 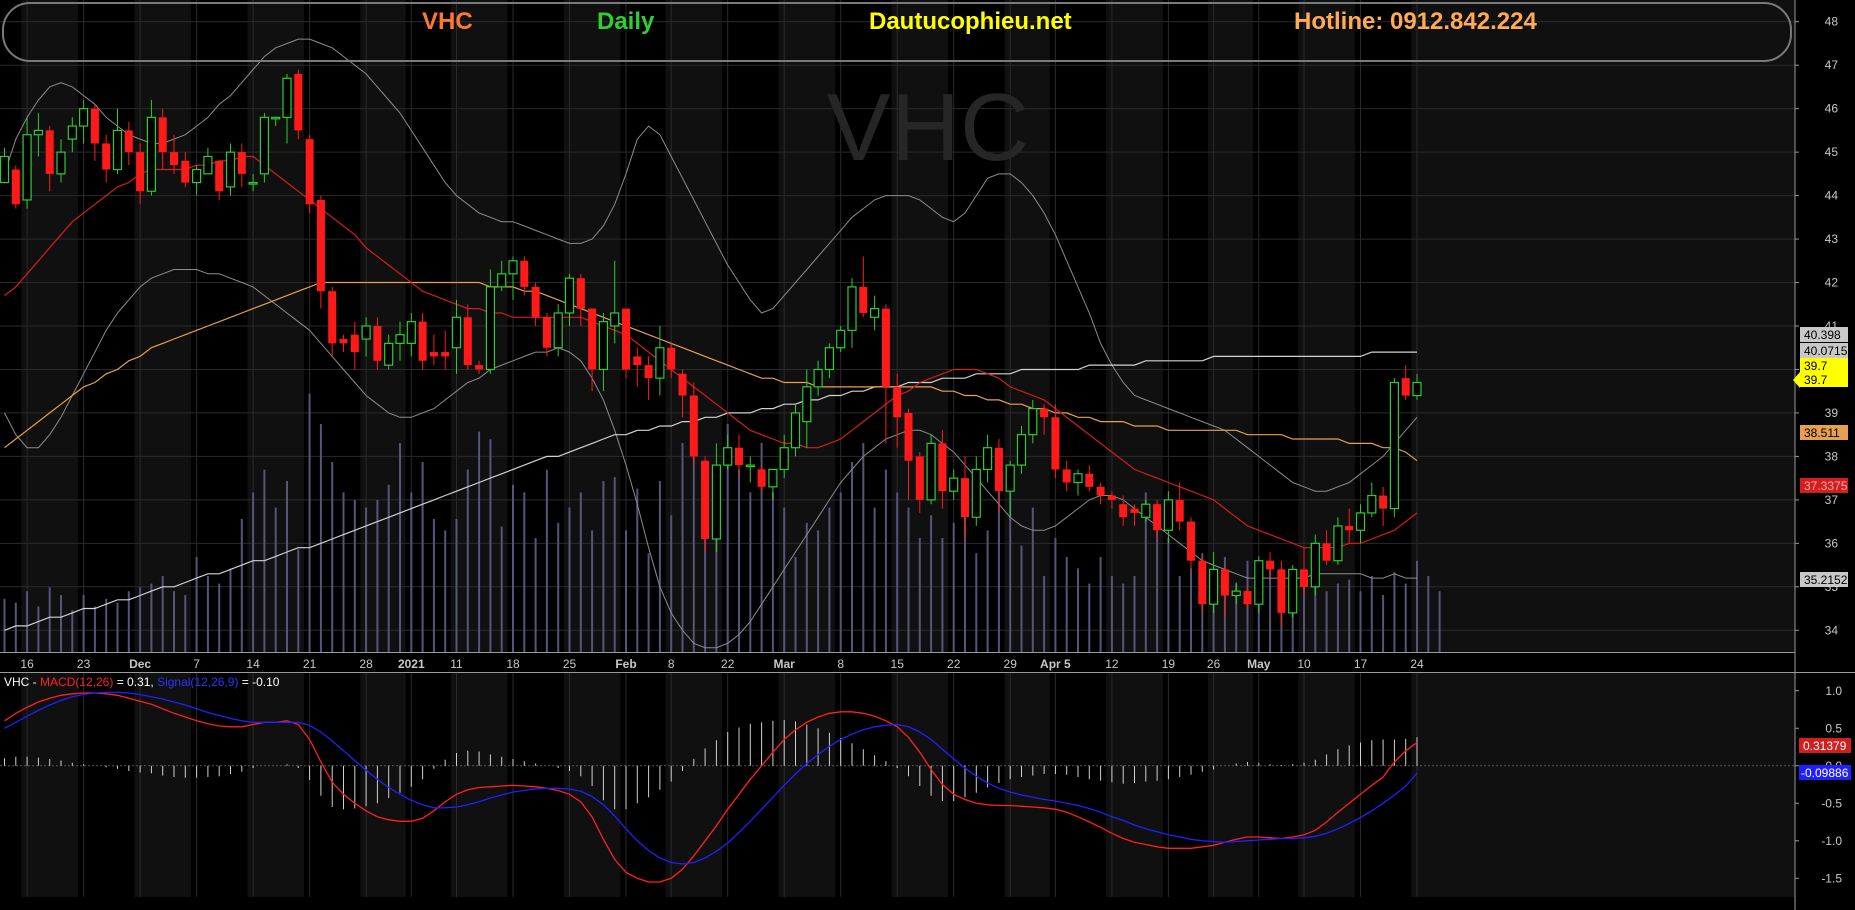 I want to click on header-symbol: VHC, so click(x=447, y=21).